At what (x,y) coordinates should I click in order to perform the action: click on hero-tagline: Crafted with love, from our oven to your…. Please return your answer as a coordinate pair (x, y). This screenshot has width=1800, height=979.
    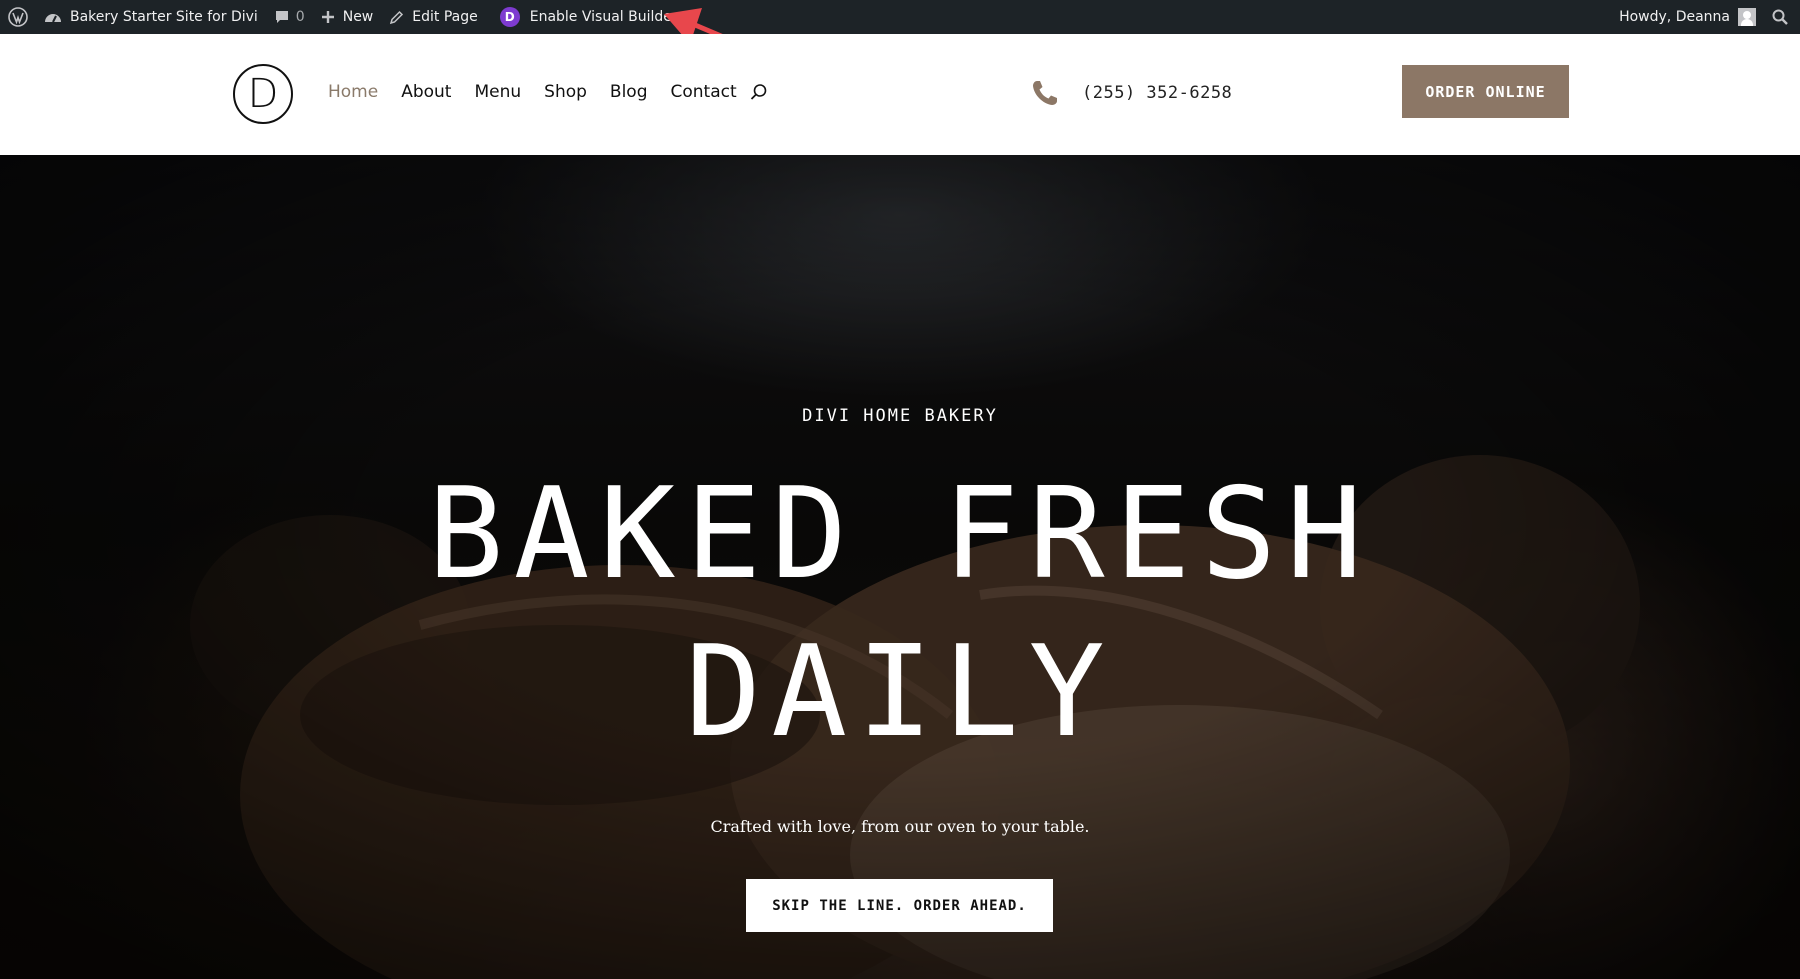
    Looking at the image, I should click on (900, 826).